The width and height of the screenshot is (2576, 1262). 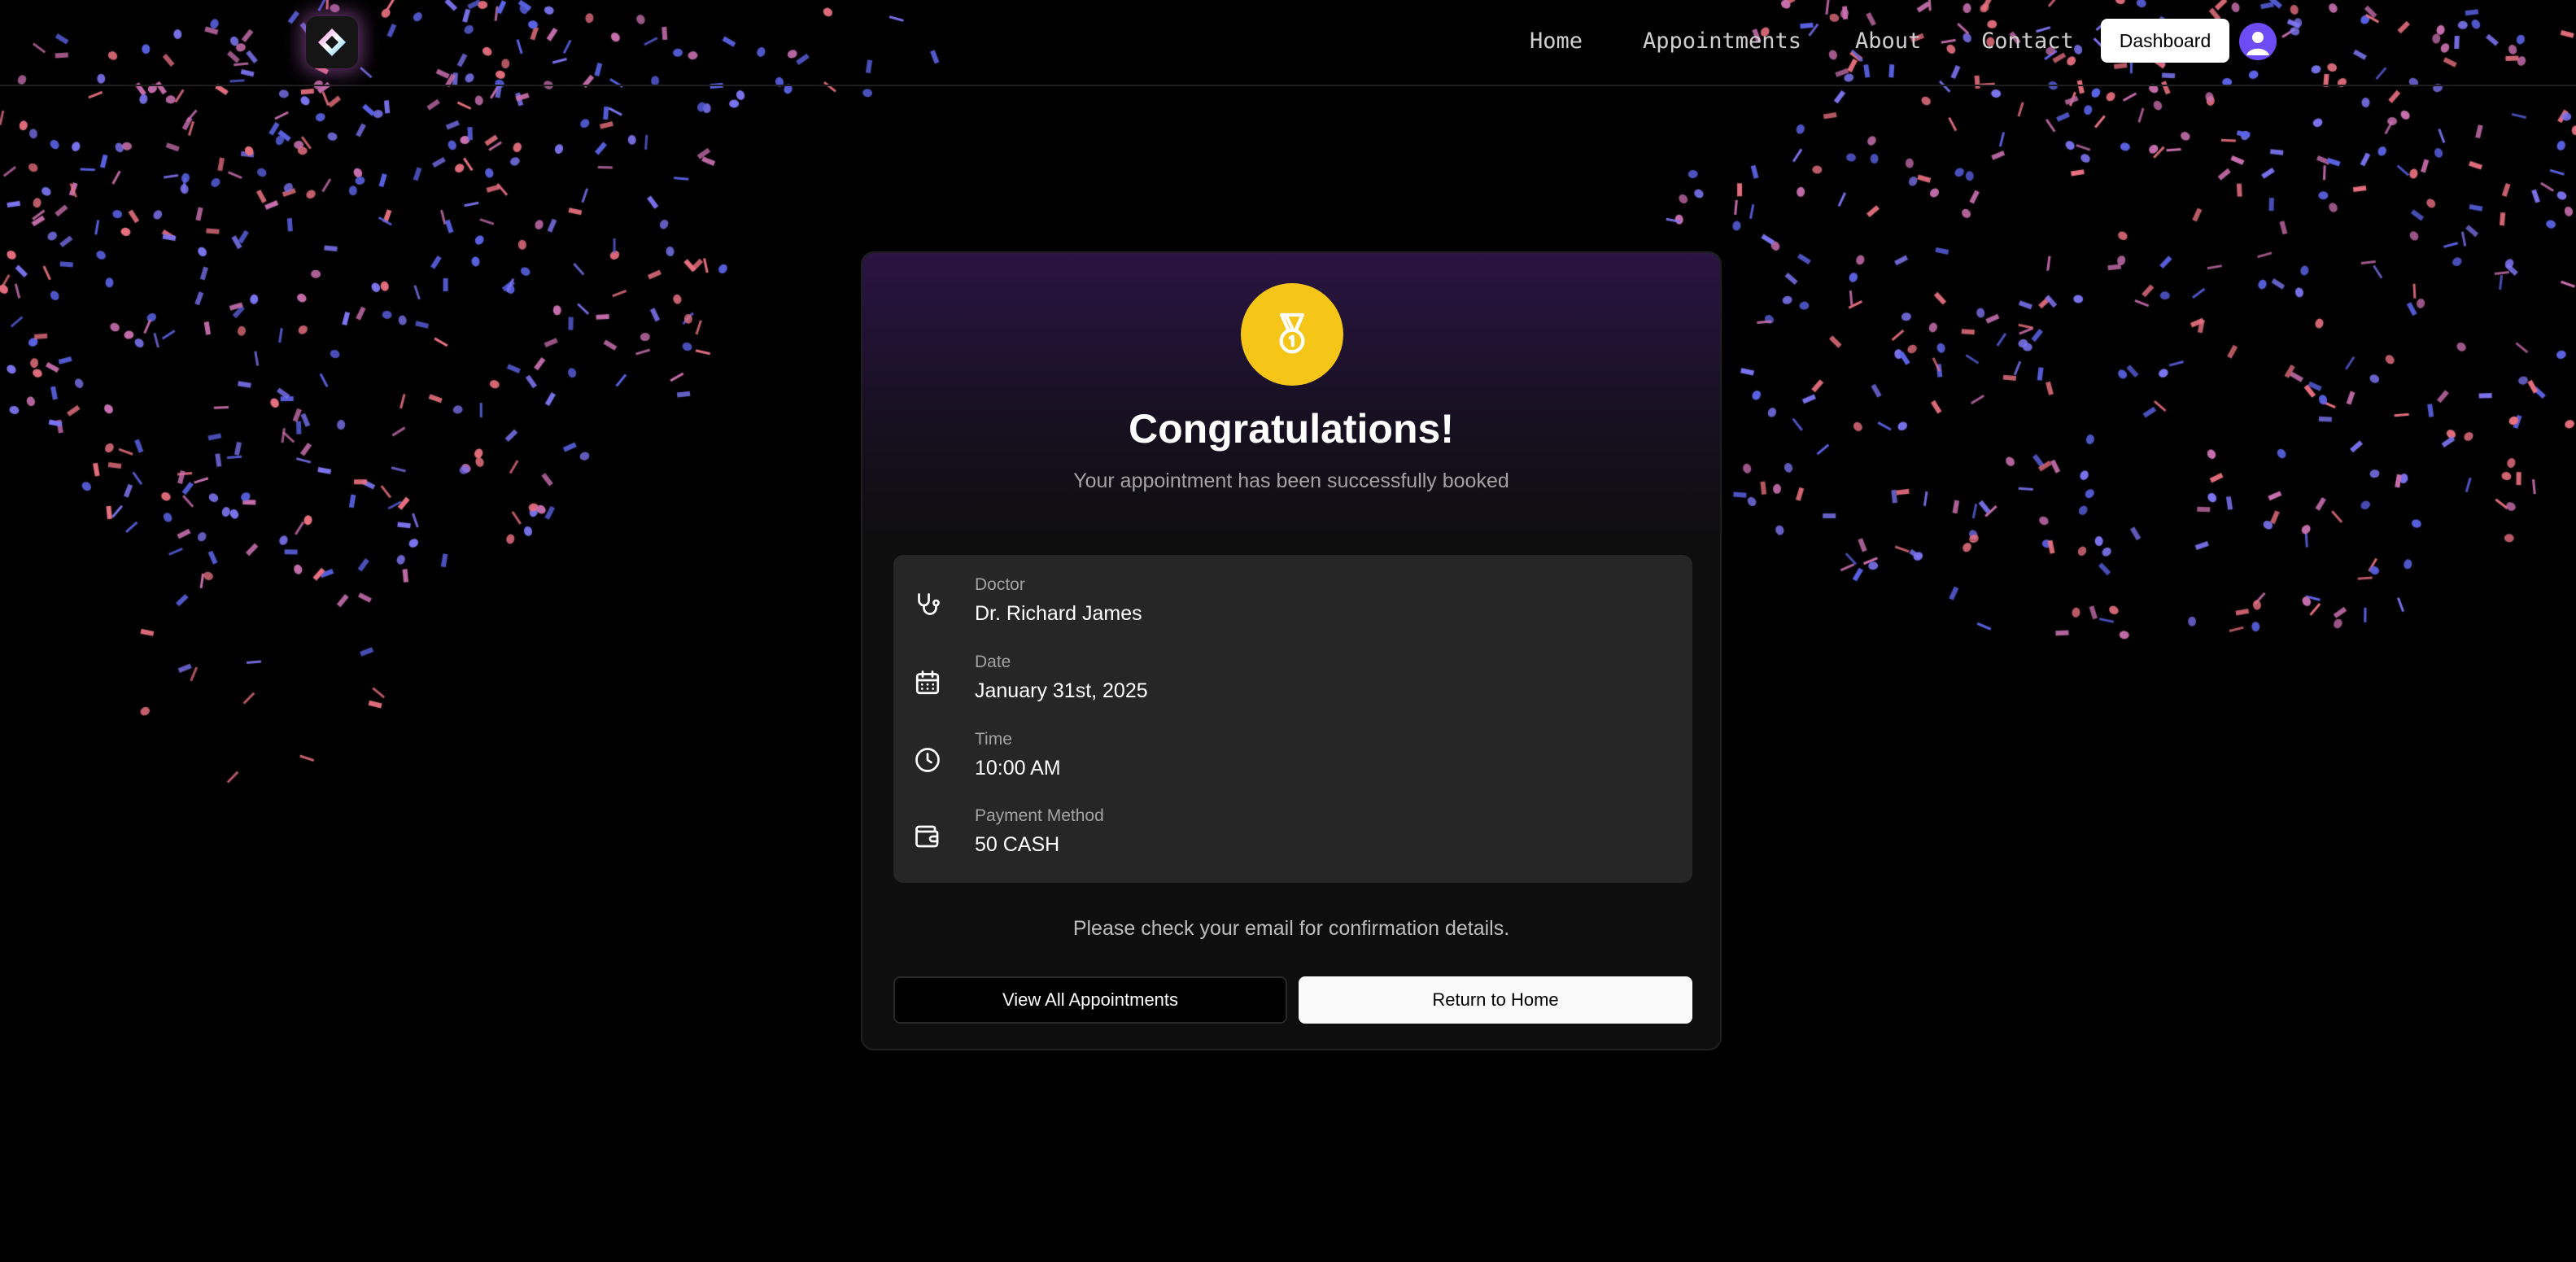 I want to click on clock-icon, so click(x=927, y=760).